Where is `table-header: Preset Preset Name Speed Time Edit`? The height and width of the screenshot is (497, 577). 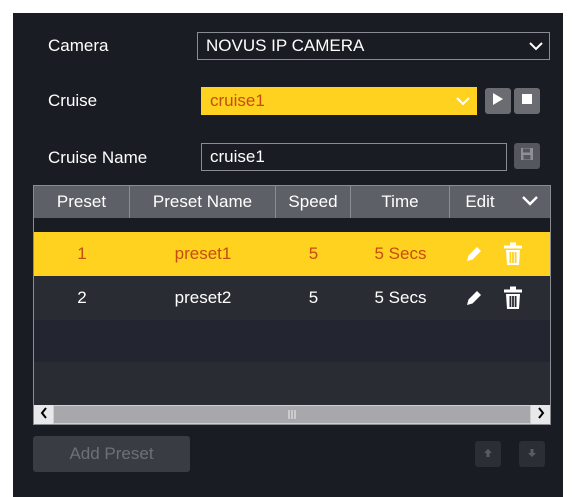 table-header: Preset Preset Name Speed Time Edit is located at coordinates (292, 202).